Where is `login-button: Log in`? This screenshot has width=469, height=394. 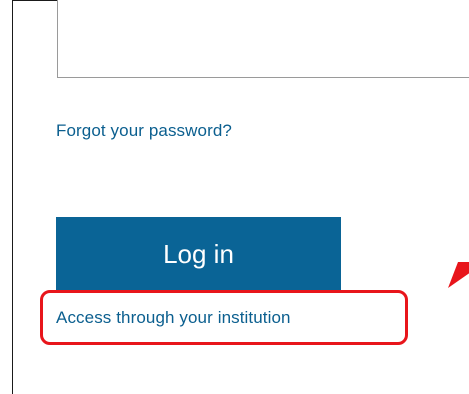
login-button: Log in is located at coordinates (198, 254).